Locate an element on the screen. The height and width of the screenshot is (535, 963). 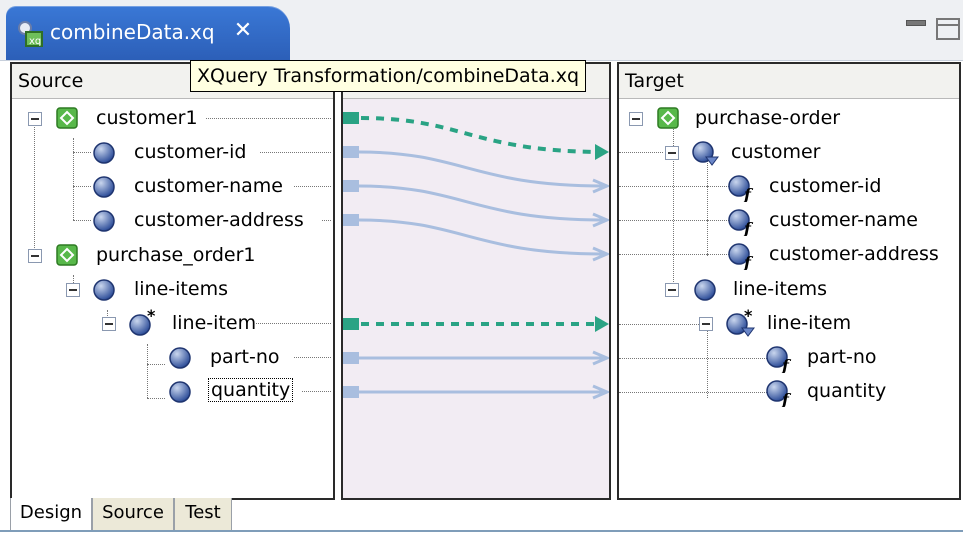
source-node-label: customer-name is located at coordinates (208, 186).